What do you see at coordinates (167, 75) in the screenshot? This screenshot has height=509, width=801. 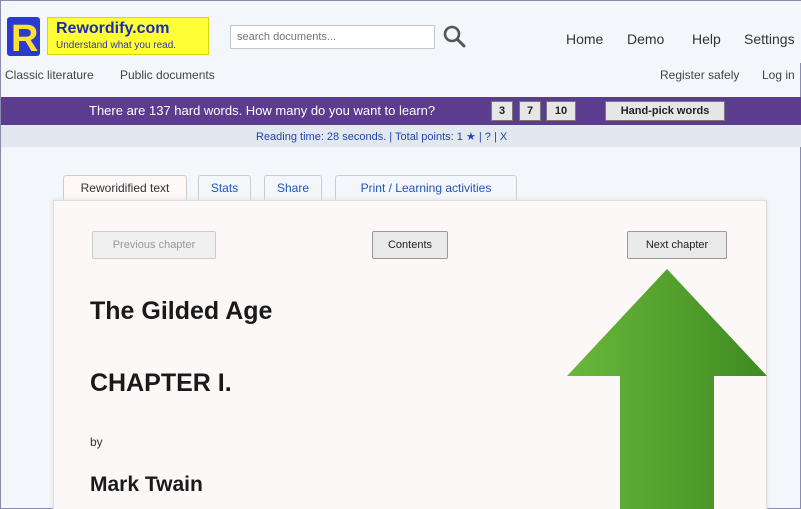 I see `link-public-documents: Public documents` at bounding box center [167, 75].